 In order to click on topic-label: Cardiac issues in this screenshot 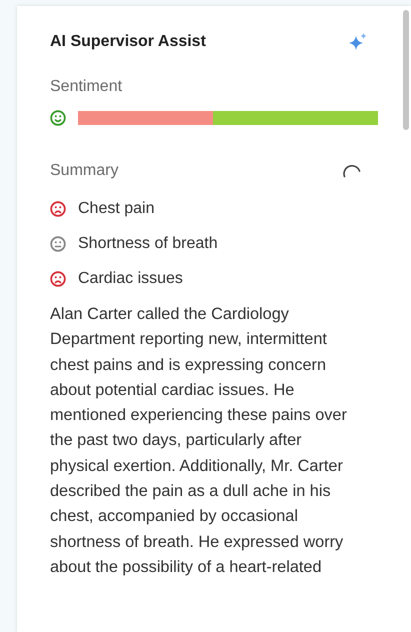, I will do `click(130, 279)`.